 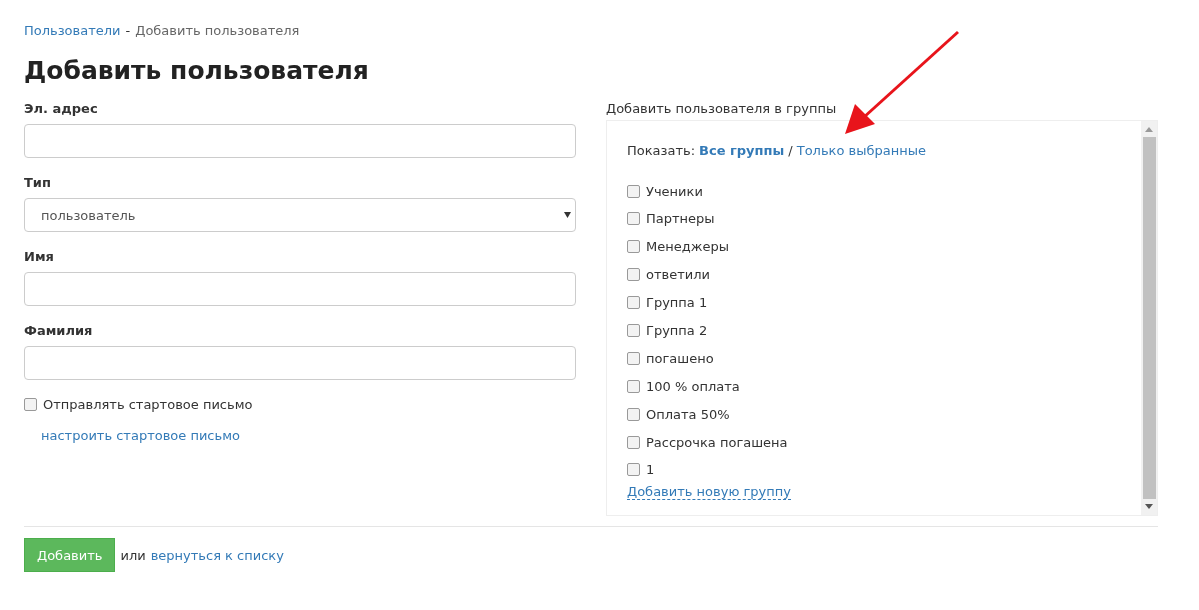 I want to click on field-label: Имя, so click(x=39, y=257).